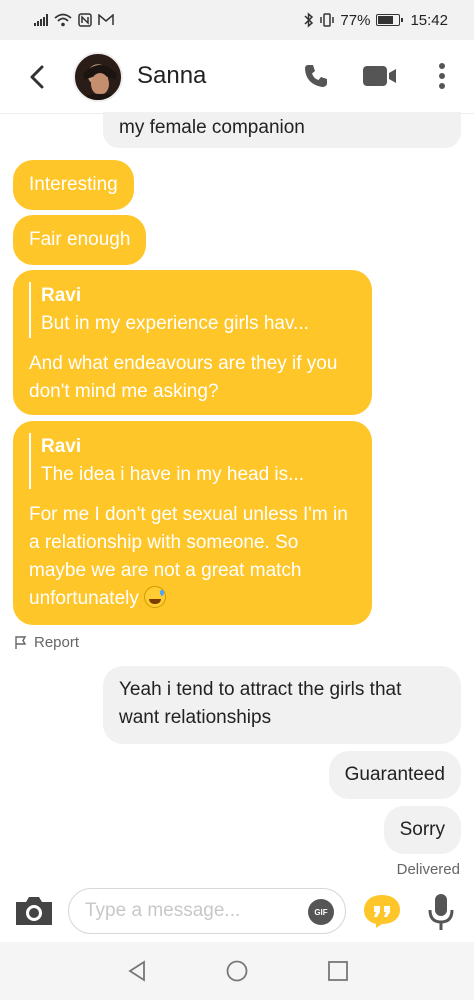  Describe the element at coordinates (442, 76) in the screenshot. I see `more-icon` at that location.